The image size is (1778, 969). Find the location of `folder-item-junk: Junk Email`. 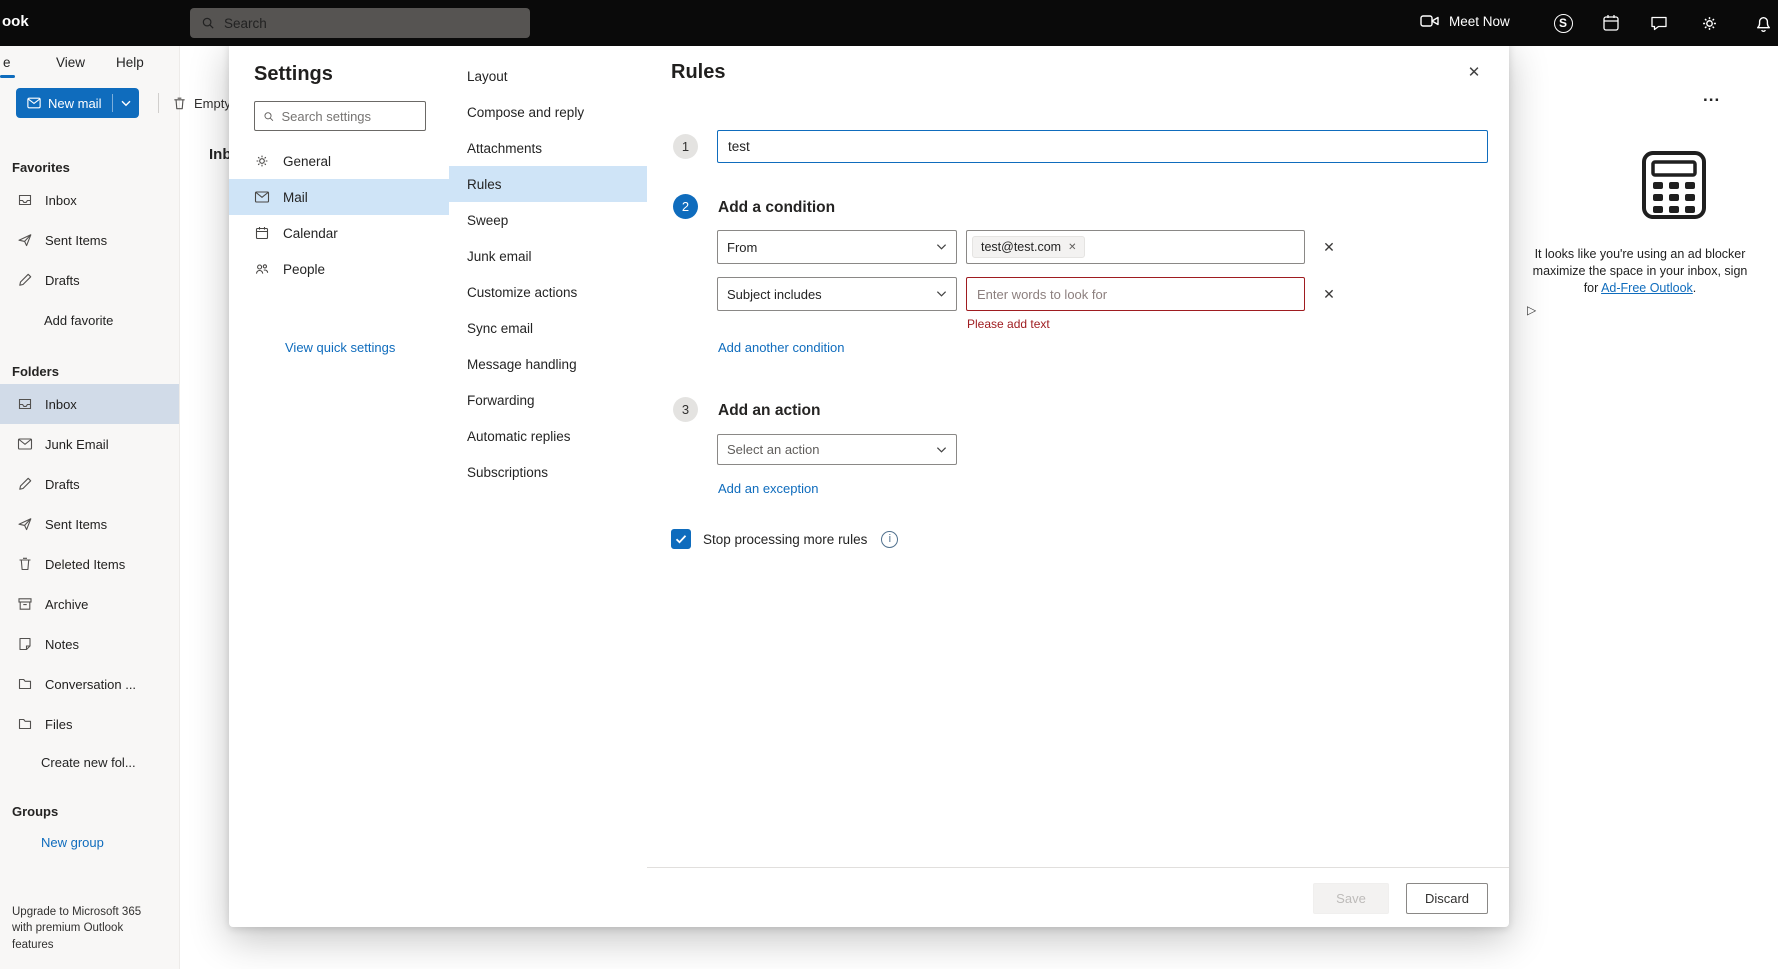

folder-item-junk: Junk Email is located at coordinates (89, 444).